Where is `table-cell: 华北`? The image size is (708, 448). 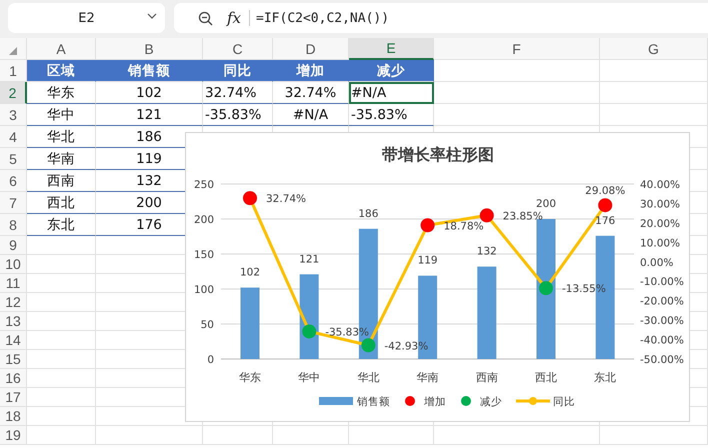 table-cell: 华北 is located at coordinates (61, 137).